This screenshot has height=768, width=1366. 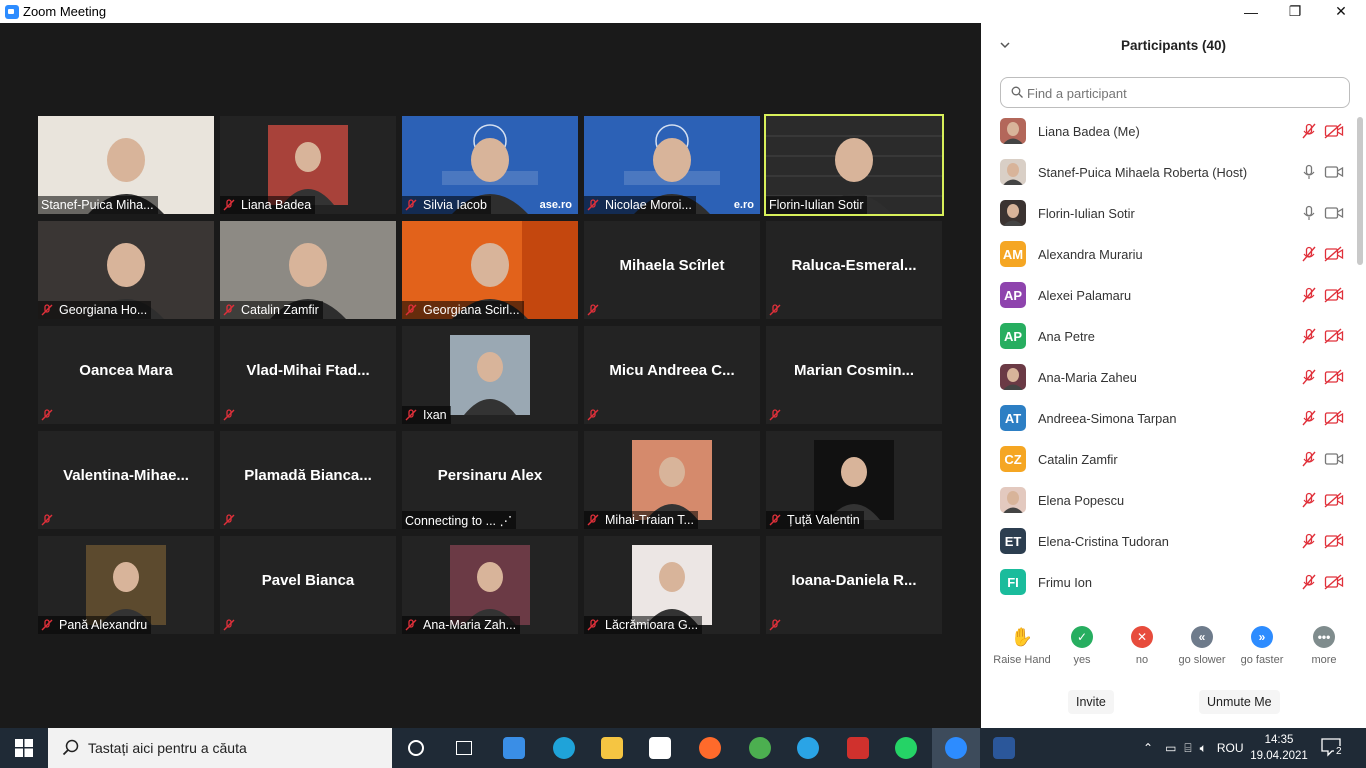 I want to click on reaction-label: go faster, so click(x=1262, y=660).